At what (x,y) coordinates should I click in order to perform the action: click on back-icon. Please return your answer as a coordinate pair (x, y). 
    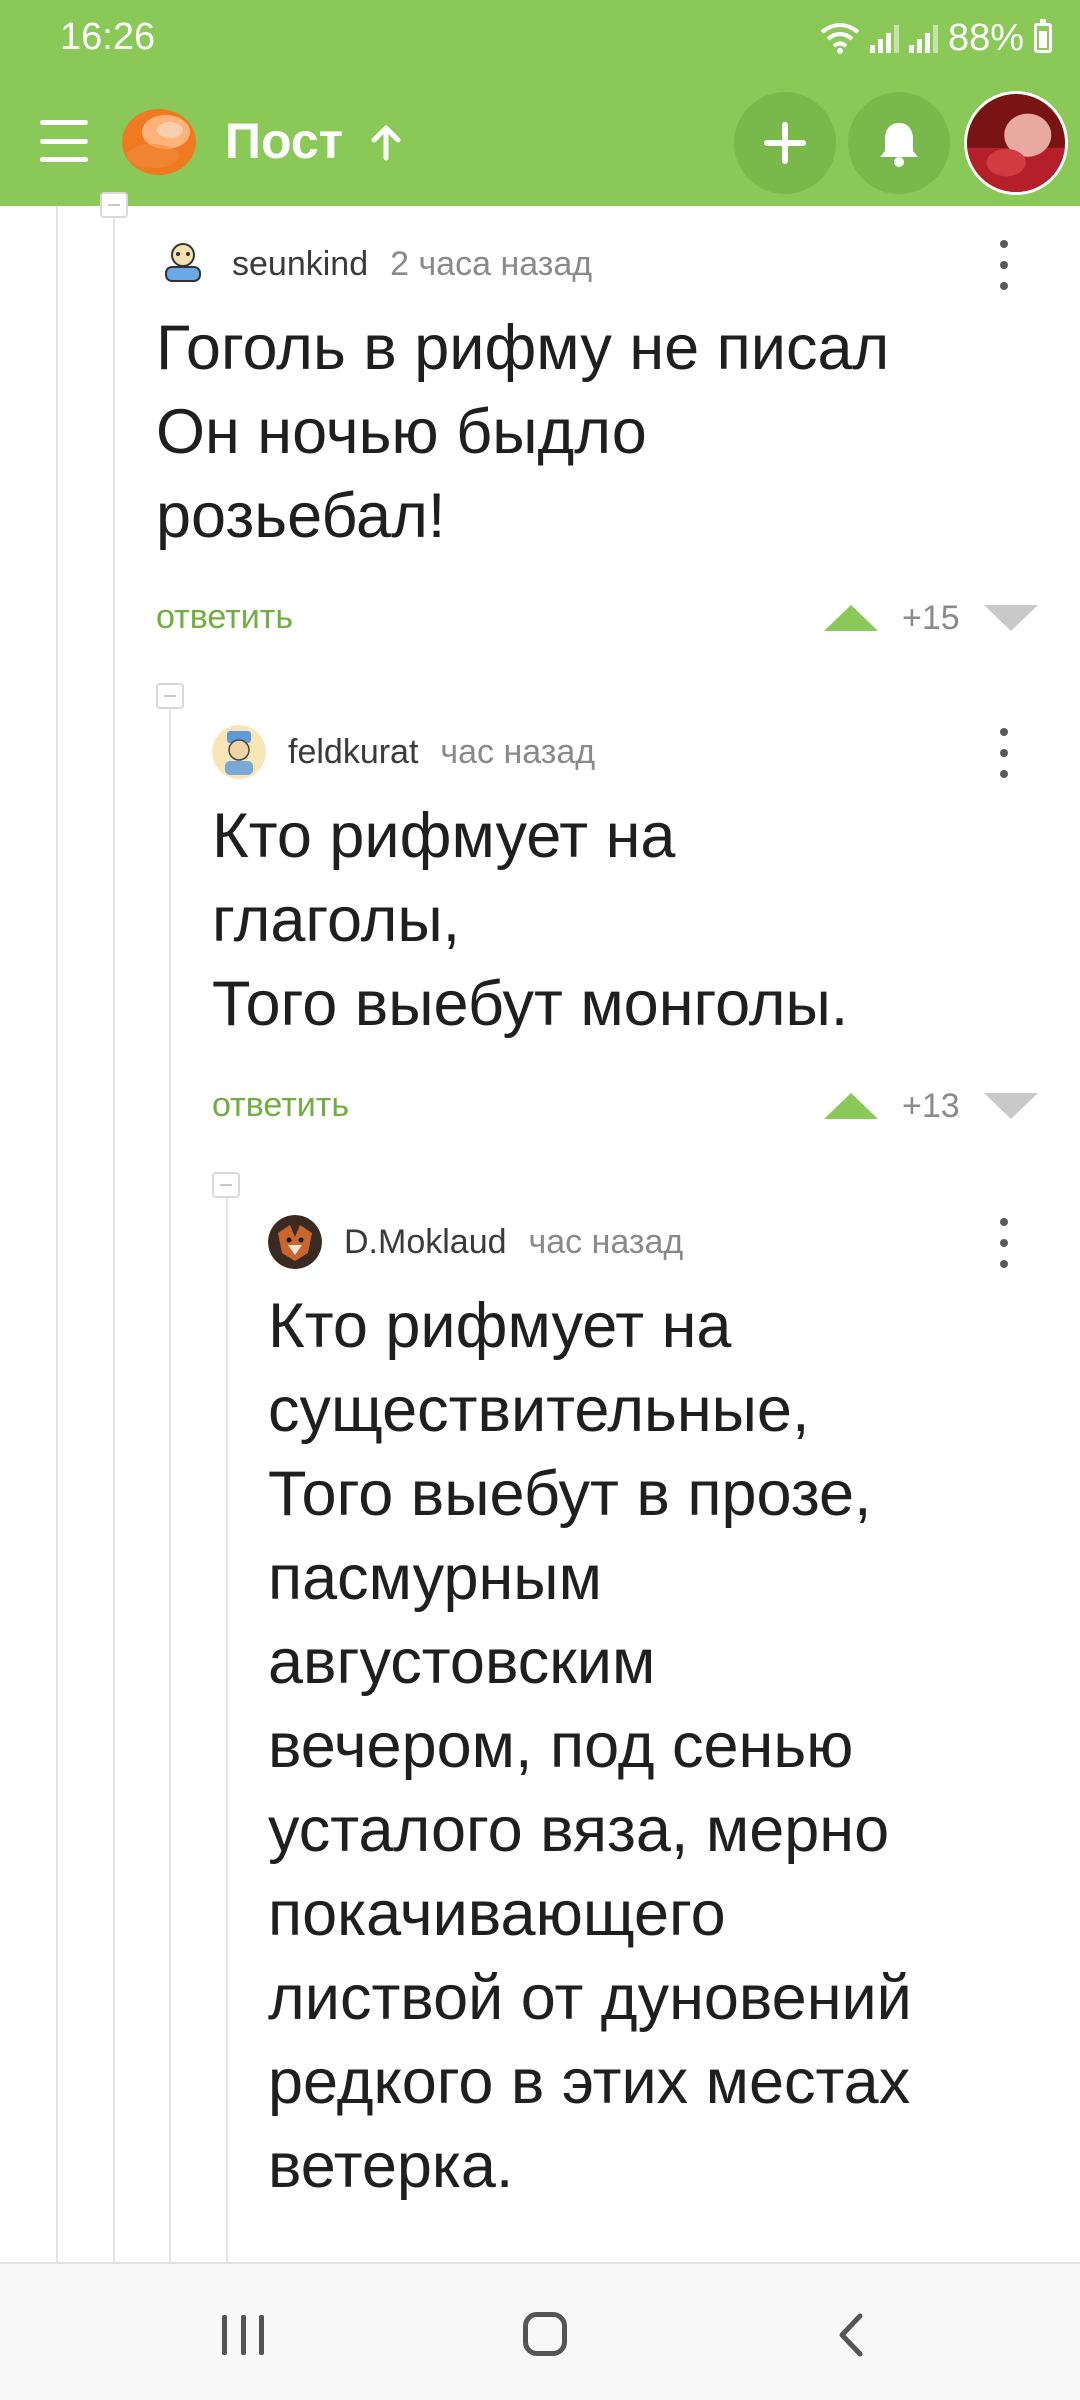
    Looking at the image, I should click on (850, 2335).